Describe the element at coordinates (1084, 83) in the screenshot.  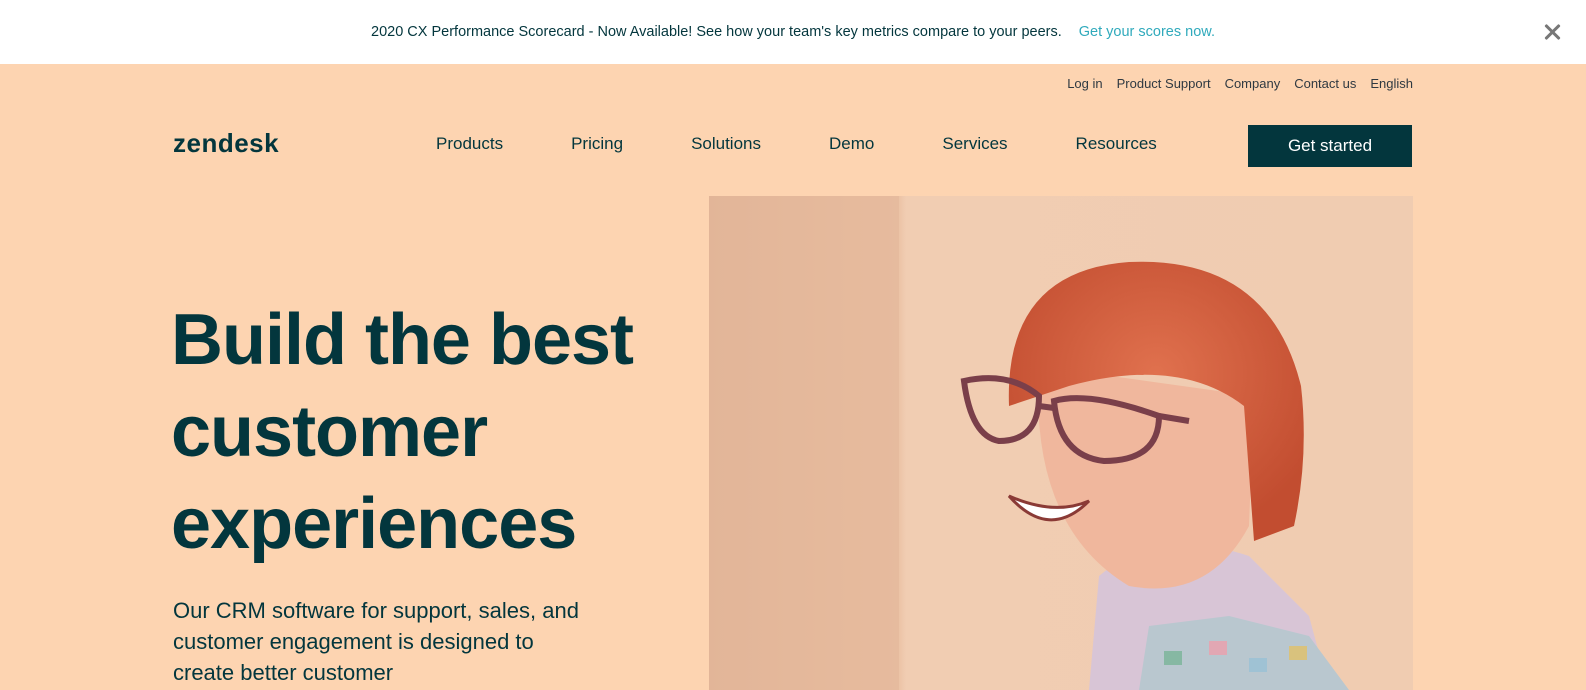
I see `utility-login-link: Log in` at that location.